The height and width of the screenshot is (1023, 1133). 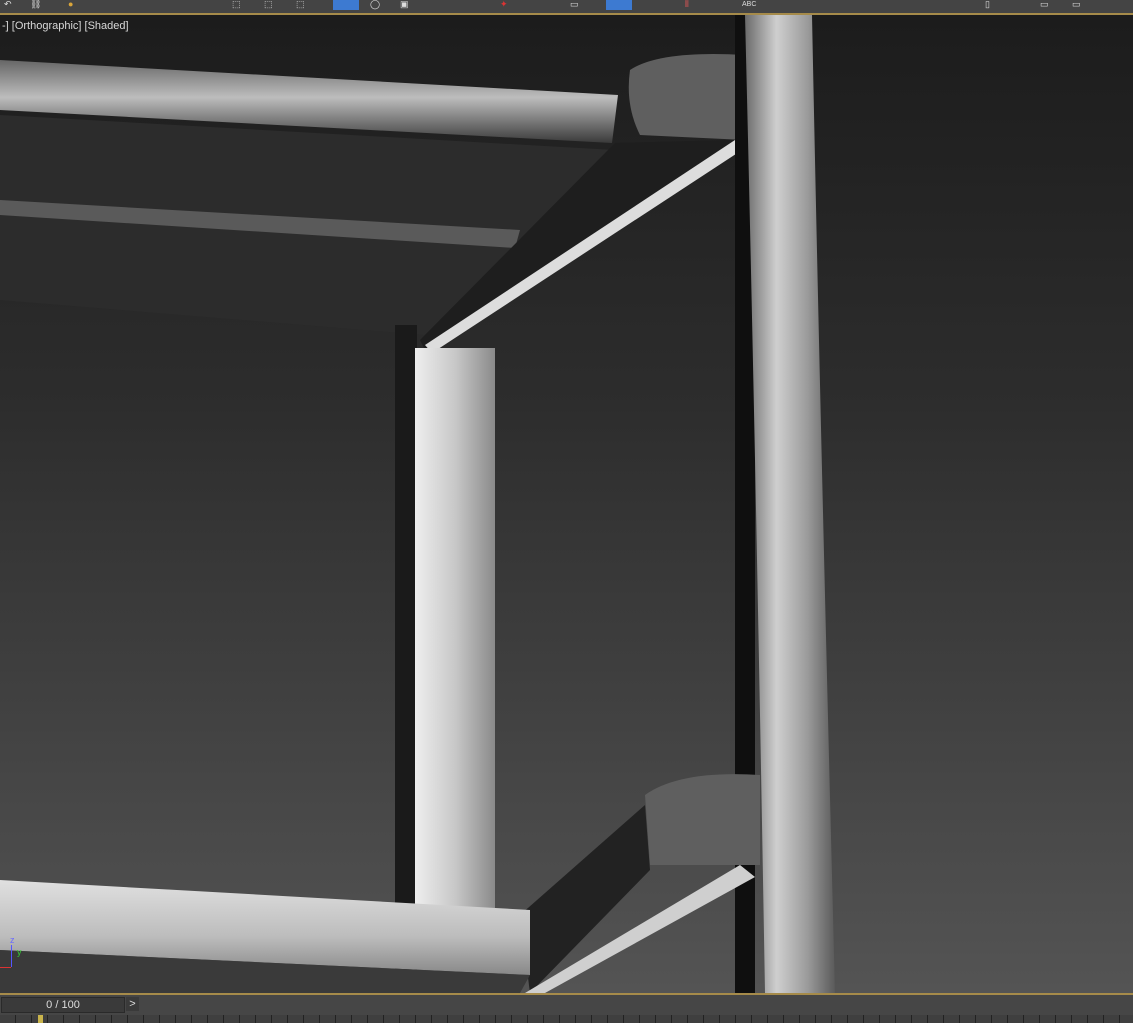 What do you see at coordinates (566, 1019) in the screenshot?
I see `track-bar` at bounding box center [566, 1019].